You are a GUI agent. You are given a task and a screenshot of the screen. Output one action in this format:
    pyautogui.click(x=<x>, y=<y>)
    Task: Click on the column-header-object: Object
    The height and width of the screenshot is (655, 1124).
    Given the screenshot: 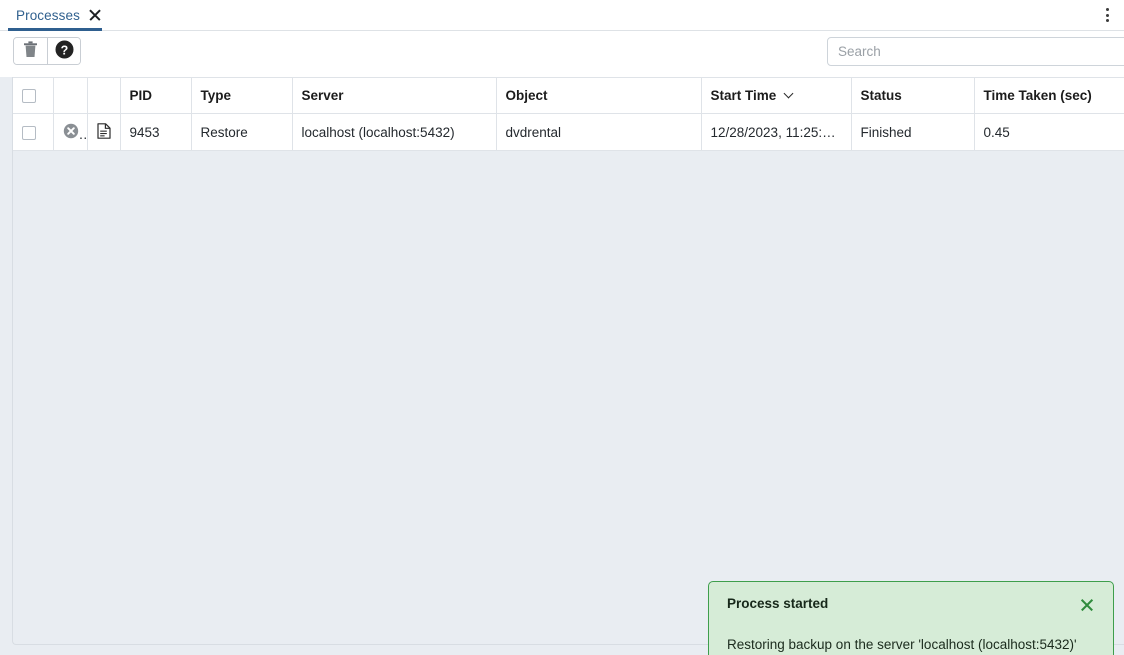 What is the action you would take?
    pyautogui.click(x=599, y=95)
    